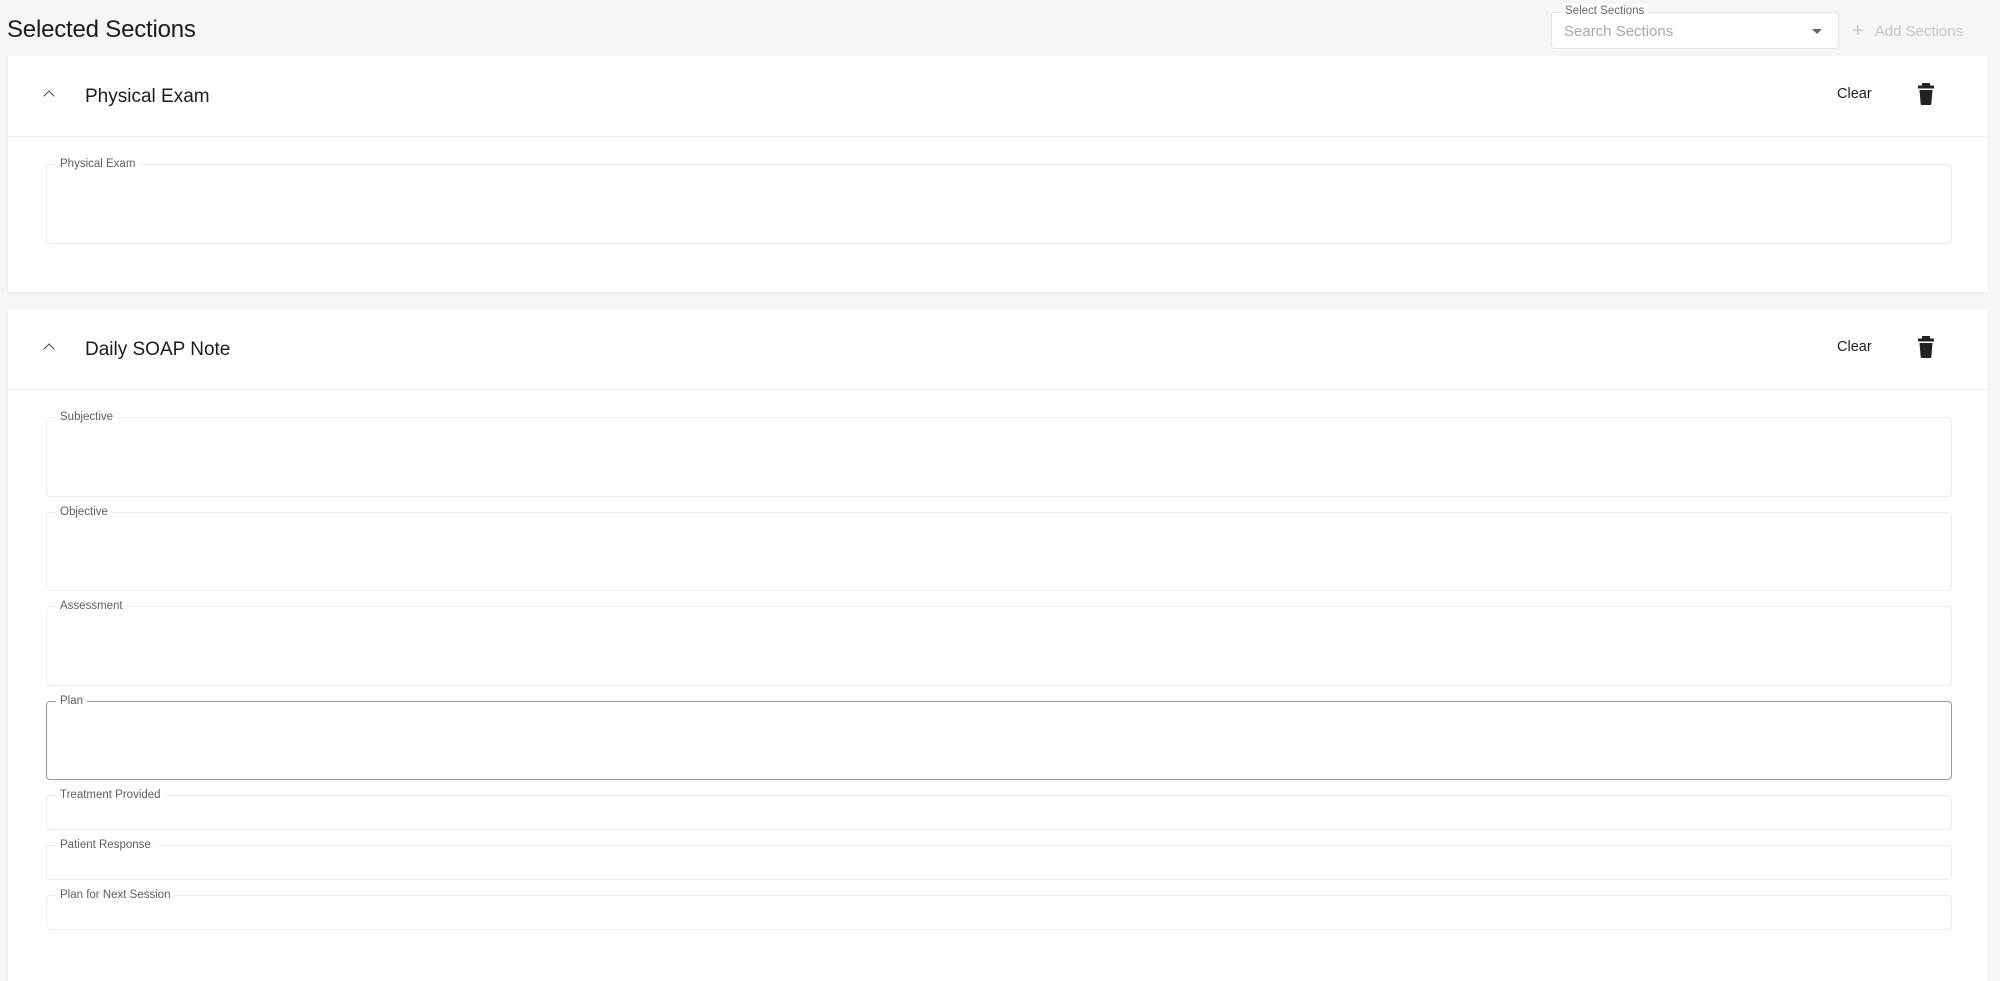 The width and height of the screenshot is (2000, 981). I want to click on section-title: Daily SOAP Note, so click(158, 349).